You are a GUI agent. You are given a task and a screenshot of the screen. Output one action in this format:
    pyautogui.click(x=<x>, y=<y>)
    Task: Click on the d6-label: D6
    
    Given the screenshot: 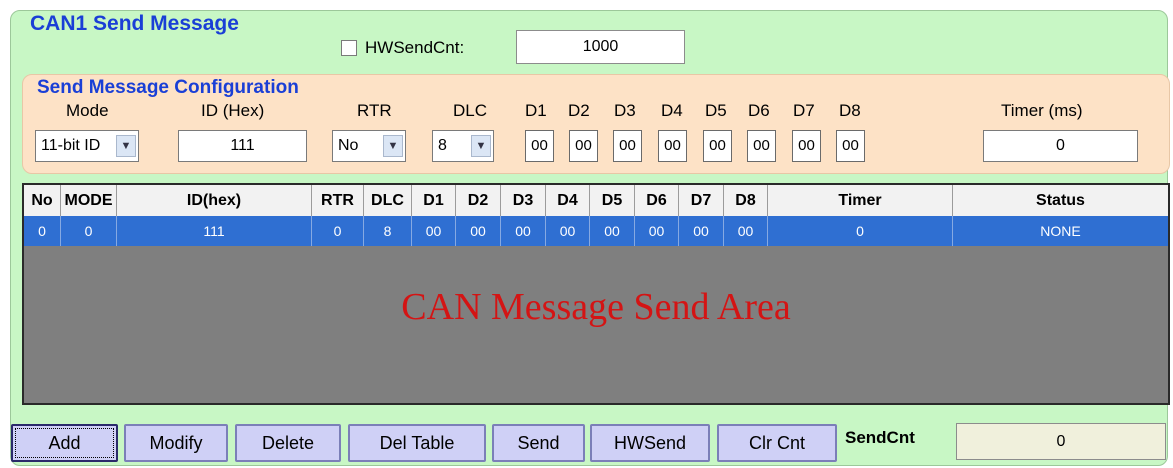 What is the action you would take?
    pyautogui.click(x=759, y=110)
    